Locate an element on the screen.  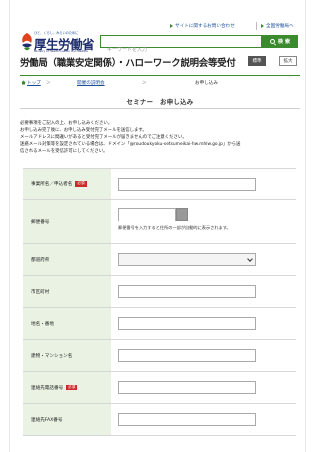
form-row-phone: 連絡先電話番号 必須 is located at coordinates (159, 388).